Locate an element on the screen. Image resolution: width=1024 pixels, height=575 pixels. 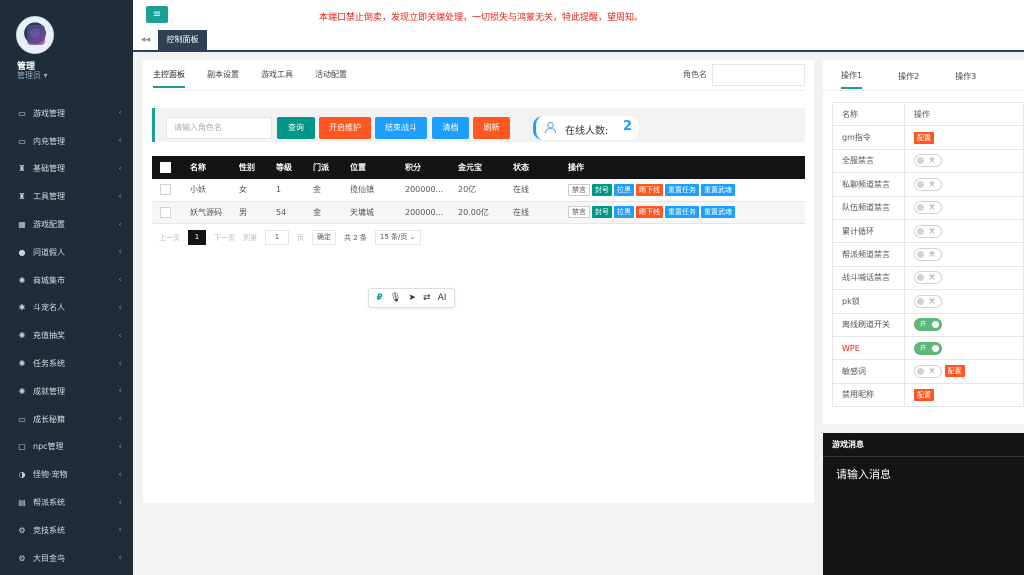
sidebar-item: ▭ 游戏管理 ‹ is located at coordinates (66, 114).